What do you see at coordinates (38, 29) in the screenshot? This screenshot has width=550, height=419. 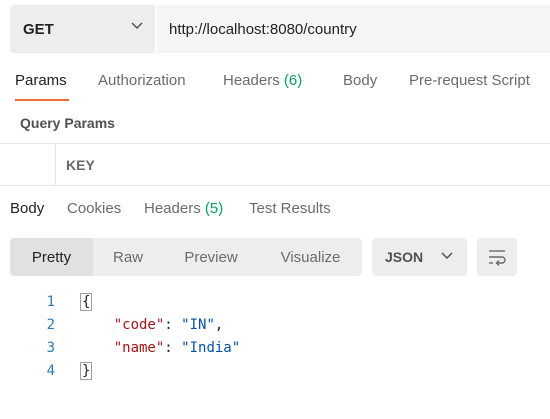 I see `method-label: GET` at bounding box center [38, 29].